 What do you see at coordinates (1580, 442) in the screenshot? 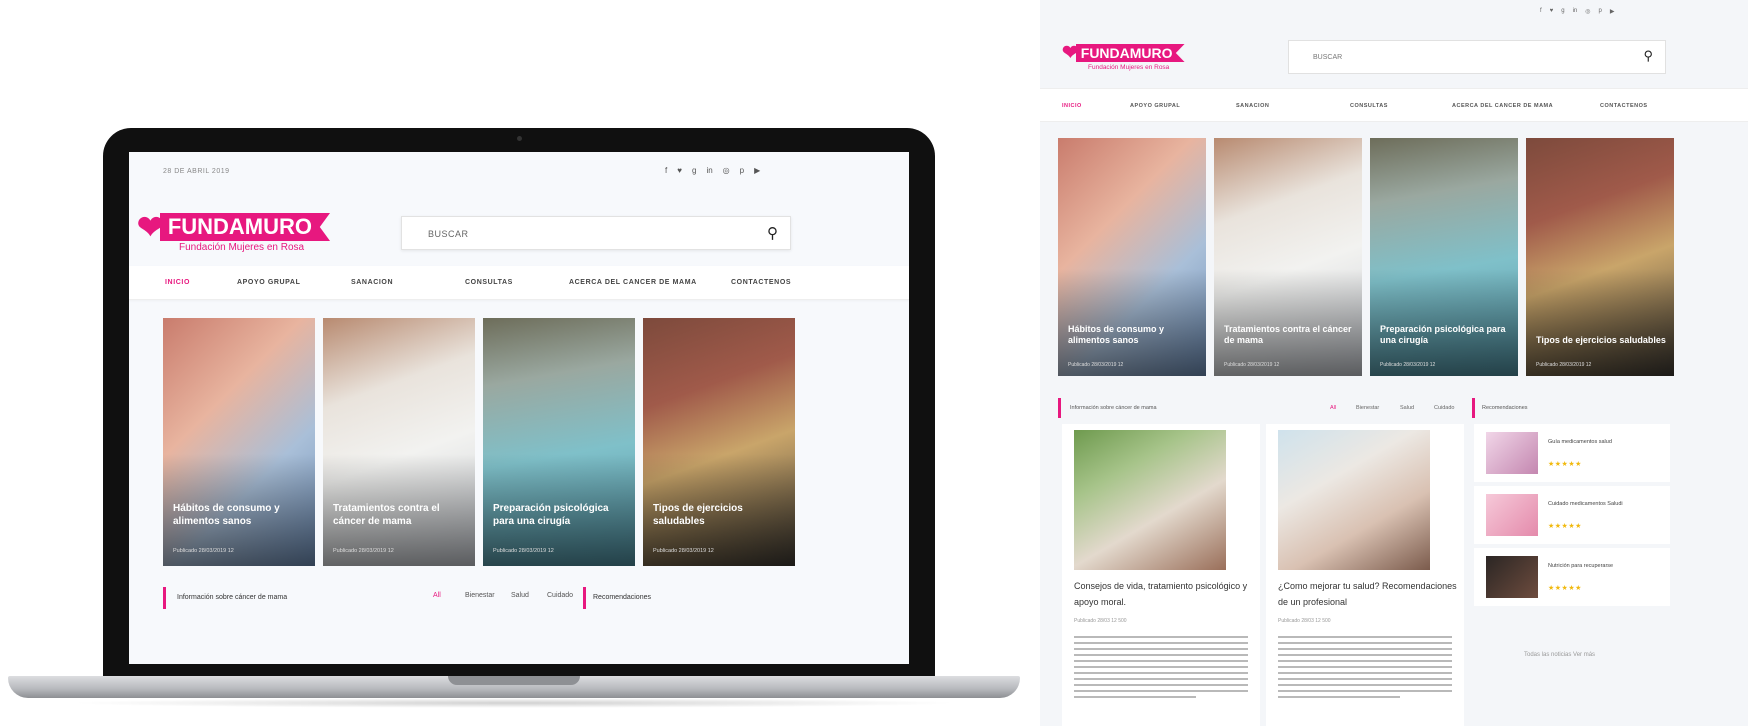
I see `recommendation-name: Guía medicamentos salud` at bounding box center [1580, 442].